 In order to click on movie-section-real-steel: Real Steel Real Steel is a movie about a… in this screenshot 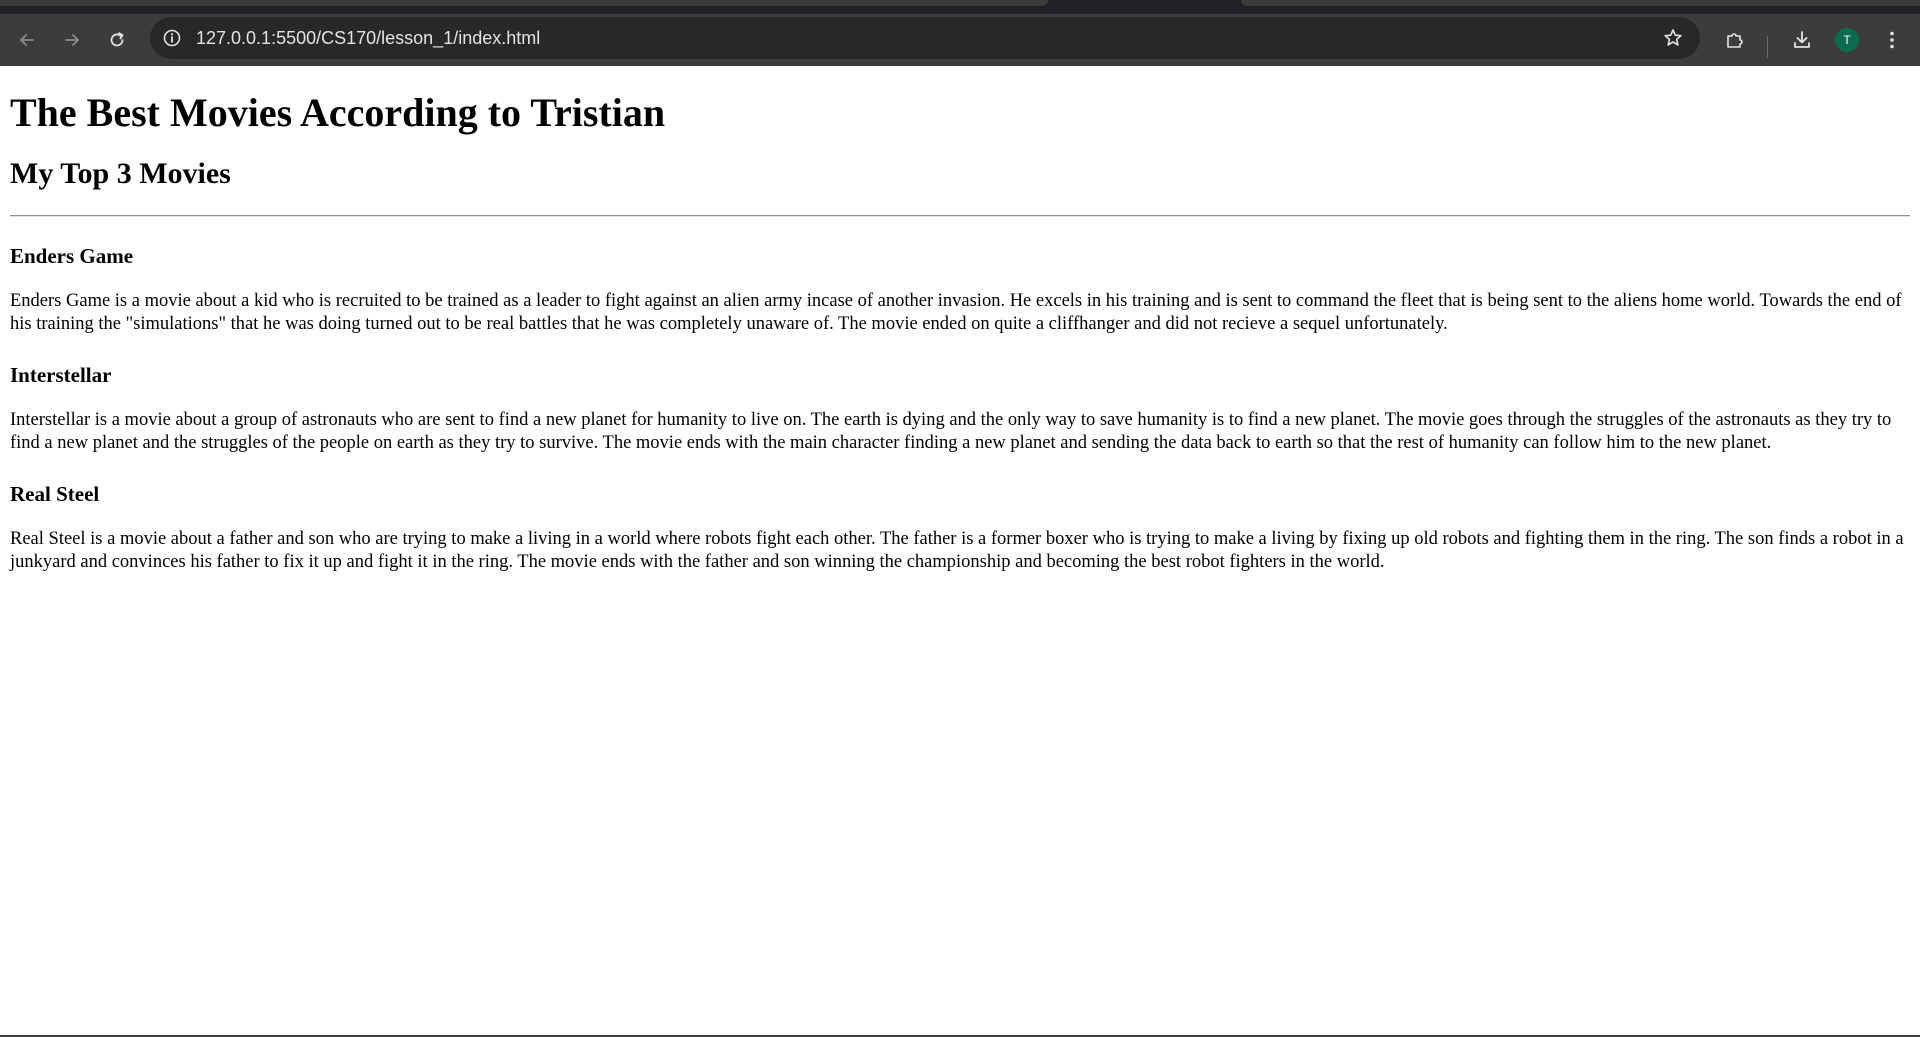, I will do `click(960, 527)`.